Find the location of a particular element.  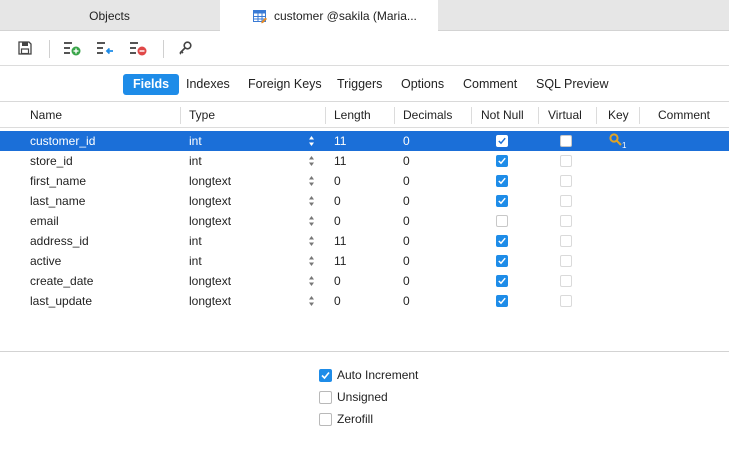

tab-triggers: Triggers is located at coordinates (359, 84).